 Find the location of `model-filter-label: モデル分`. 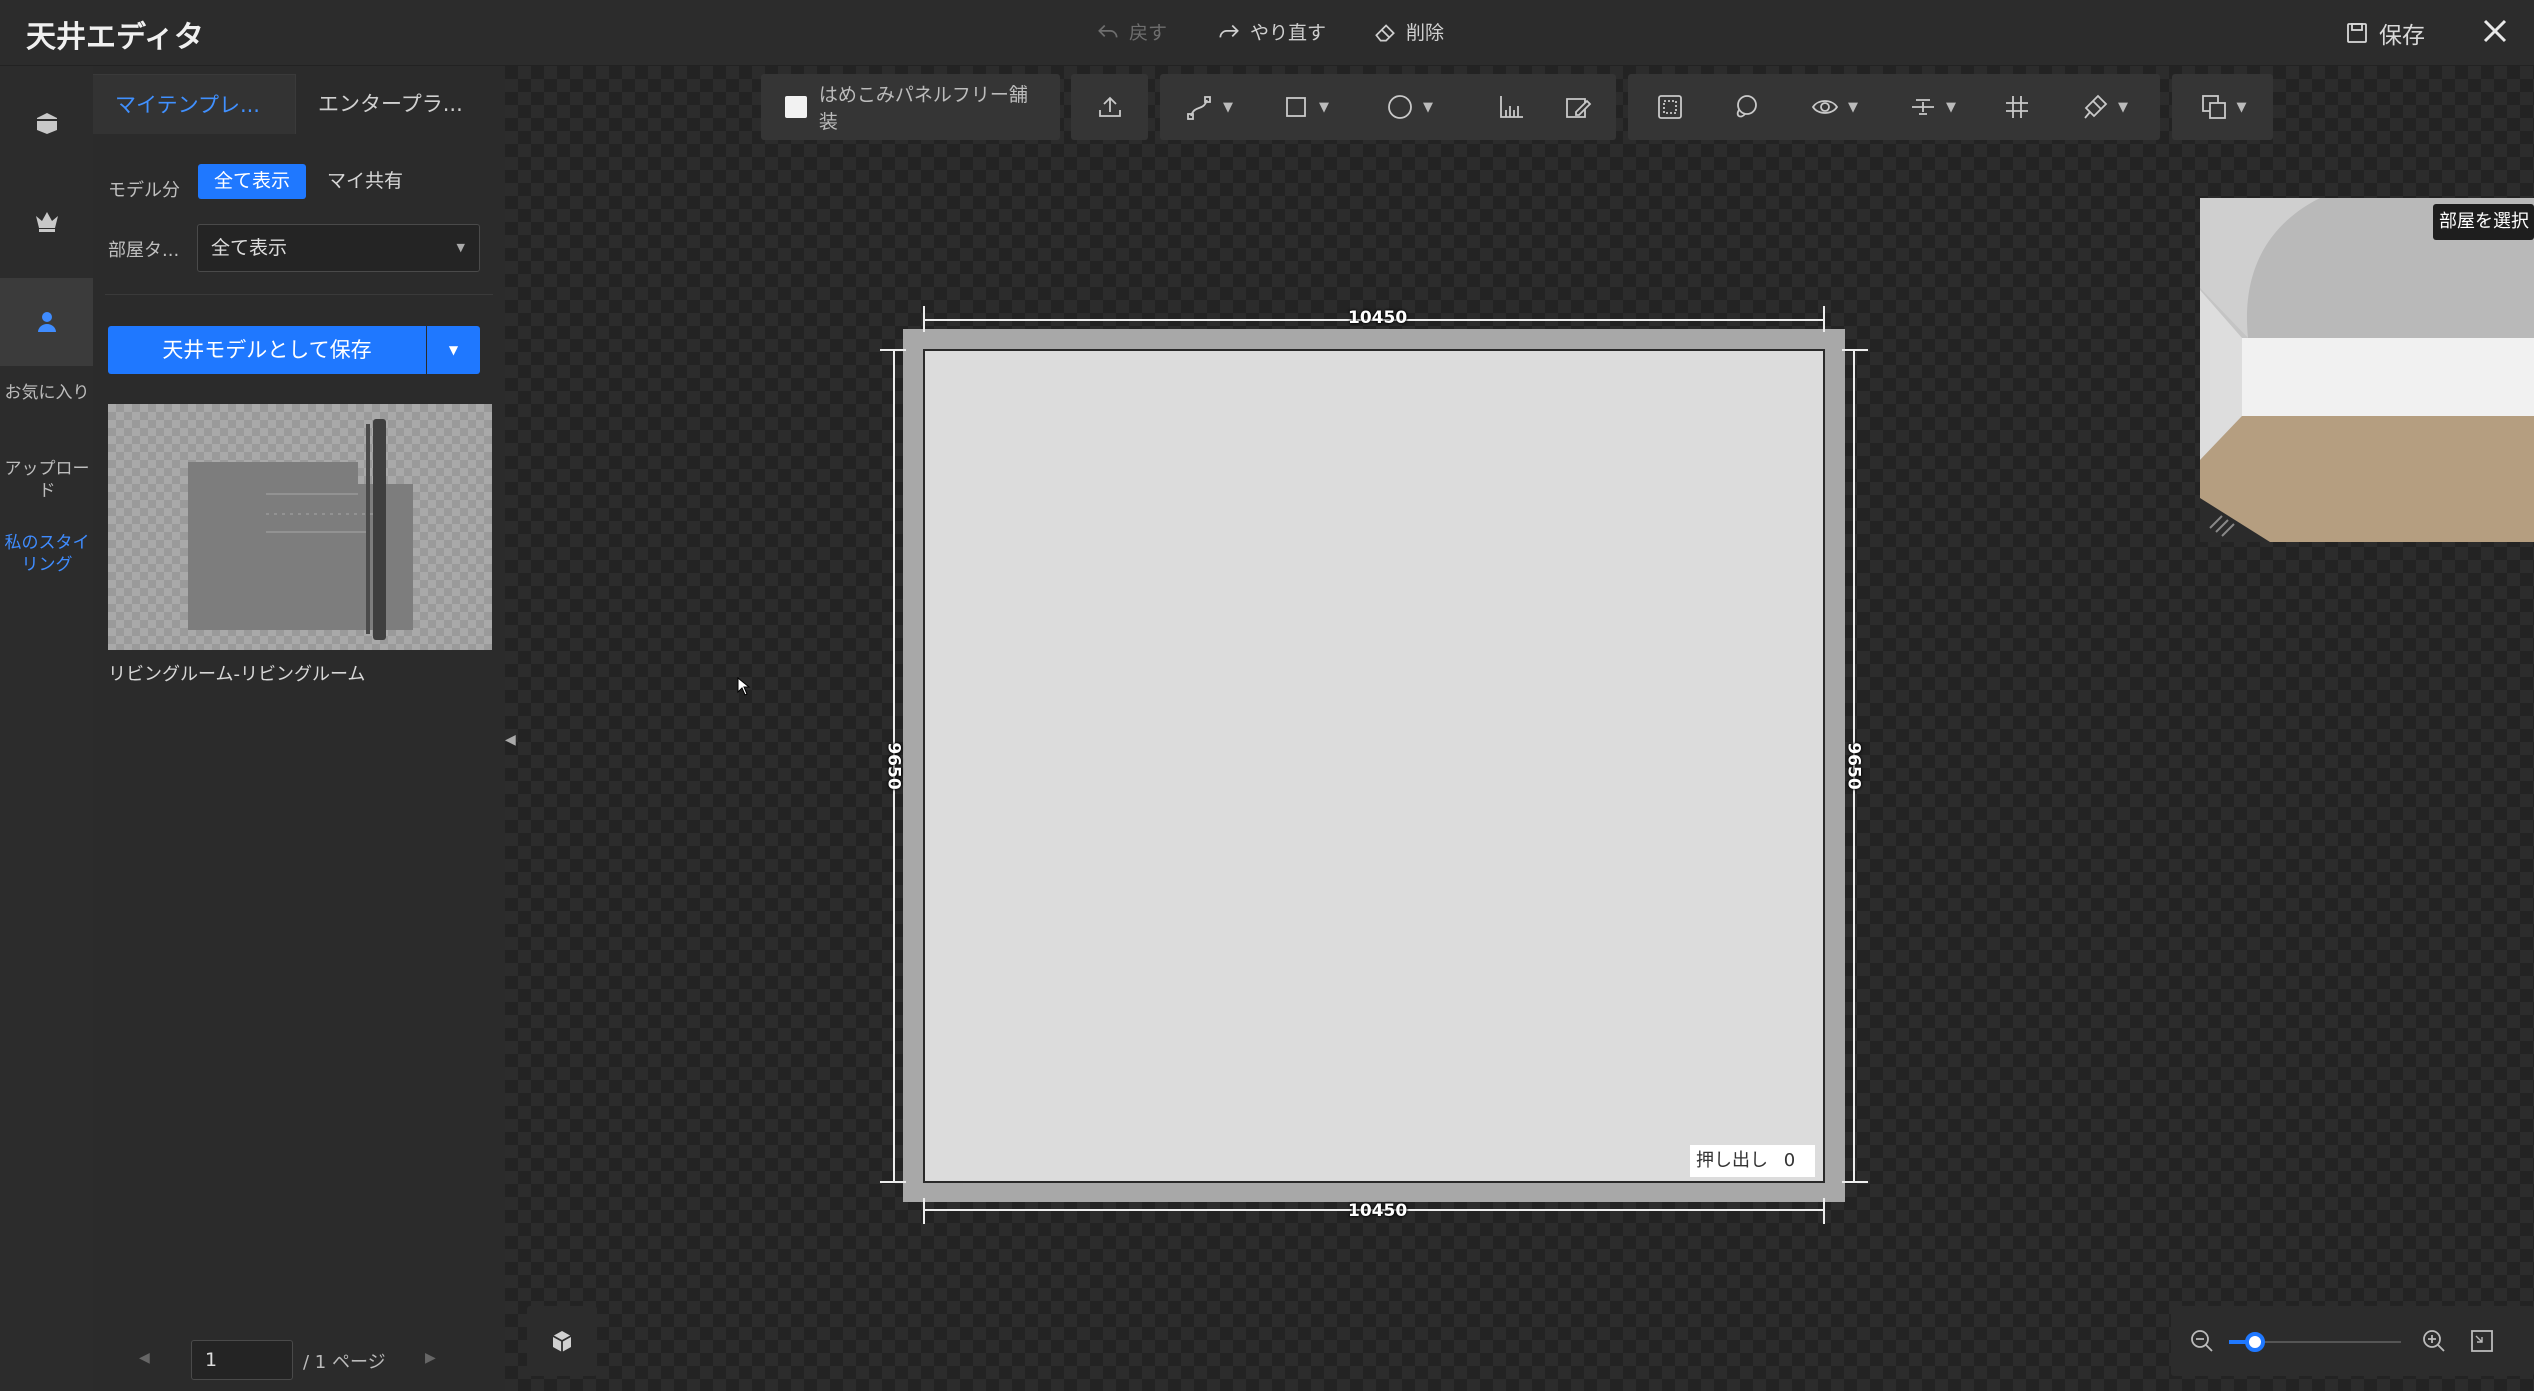

model-filter-label: モデル分 is located at coordinates (144, 190).